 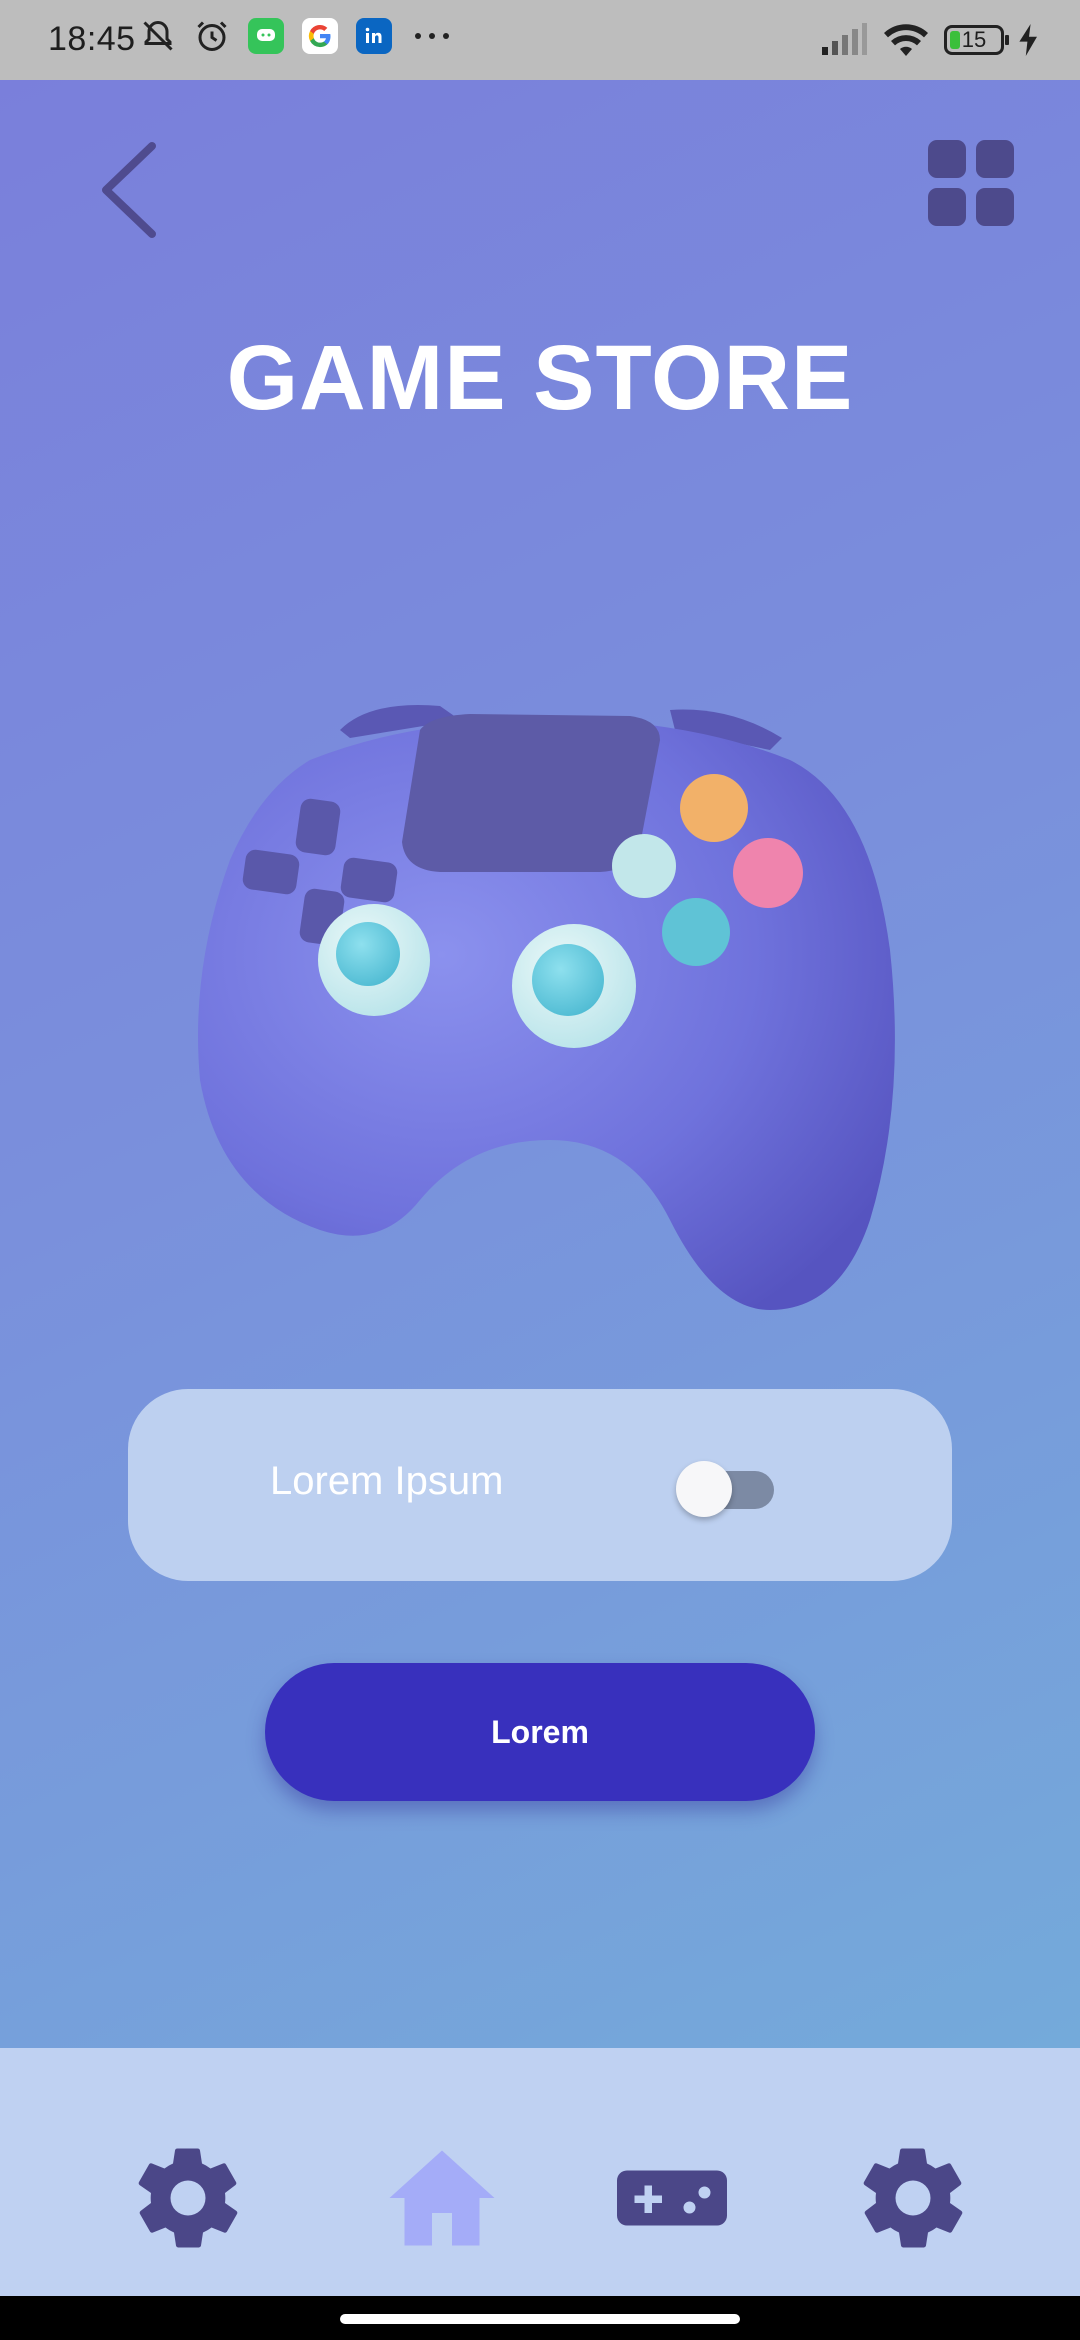 I want to click on bottom-nav, so click(x=540, y=2172).